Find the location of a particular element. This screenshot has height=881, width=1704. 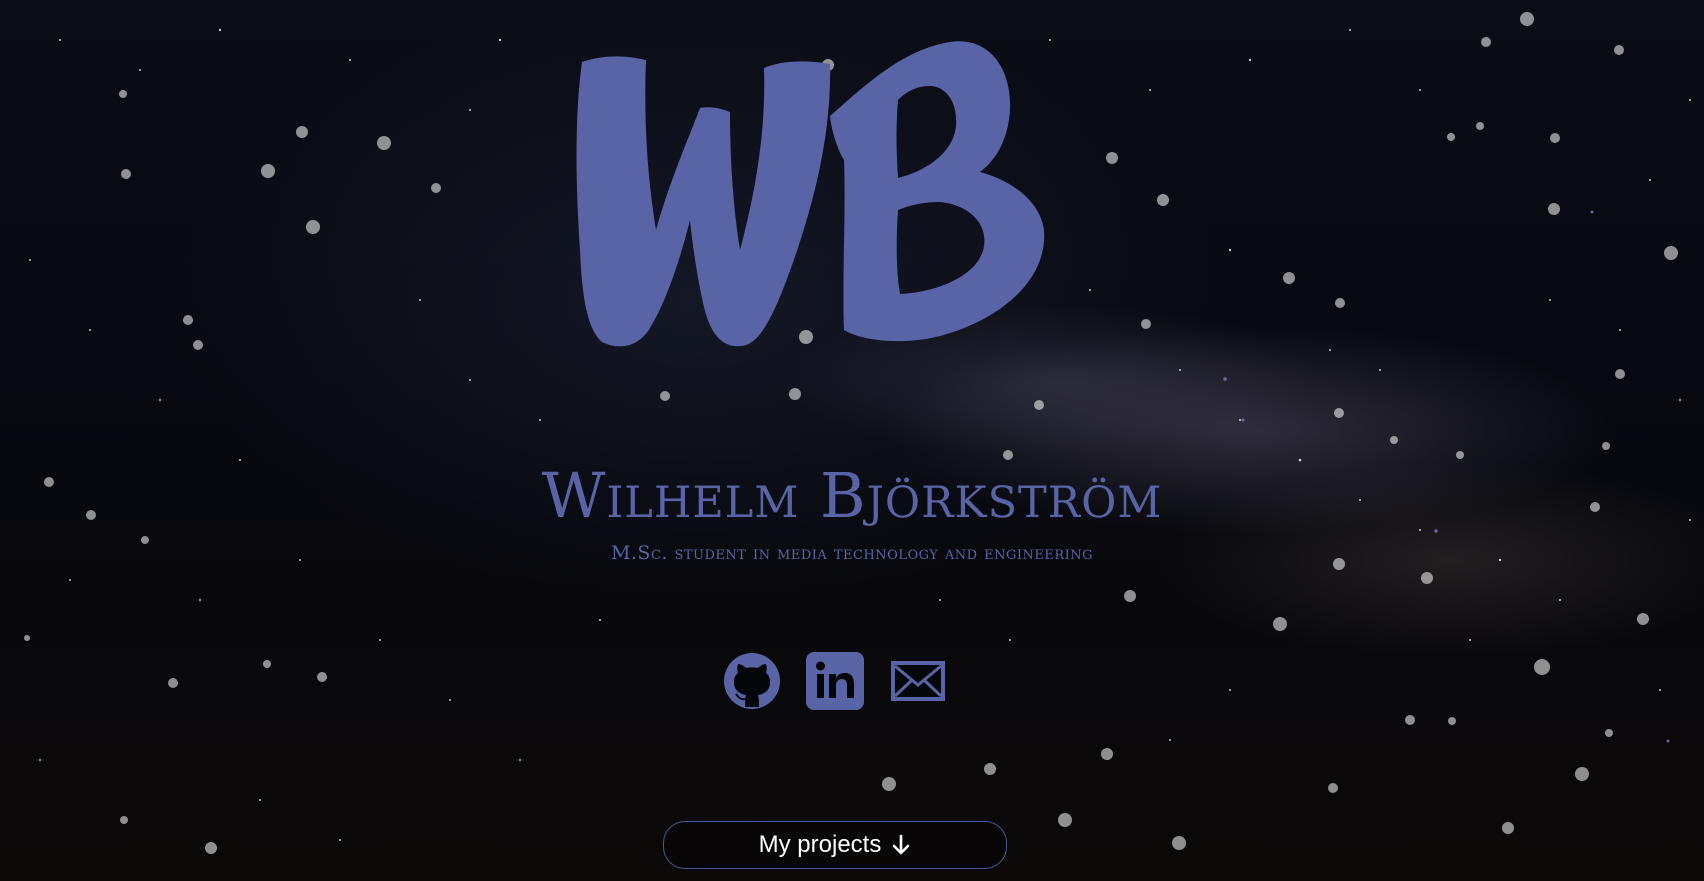

github-icon is located at coordinates (752, 681).